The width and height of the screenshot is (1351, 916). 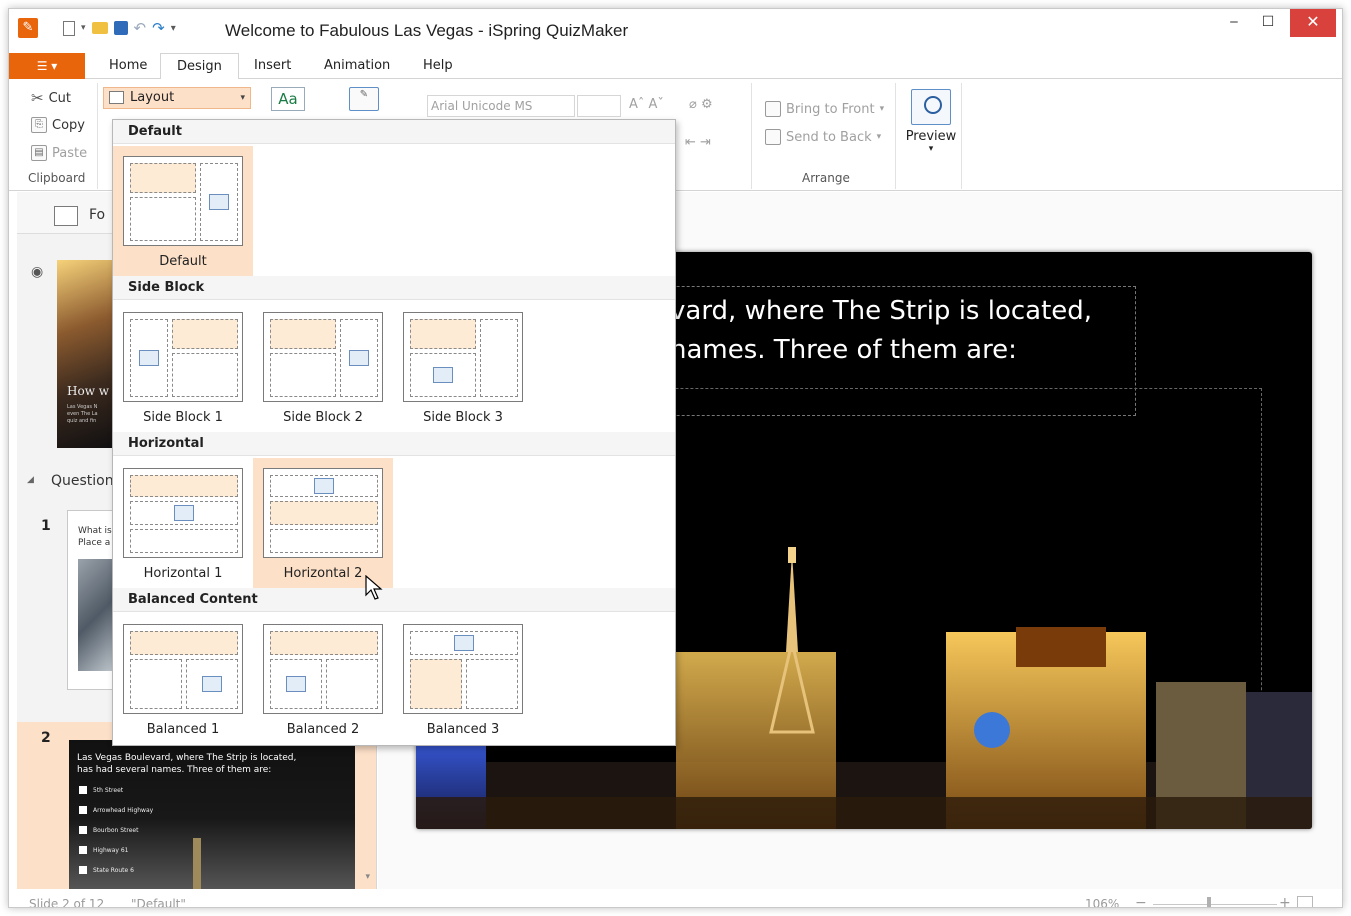 I want to click on preview-button: Preview ▾, so click(x=931, y=124).